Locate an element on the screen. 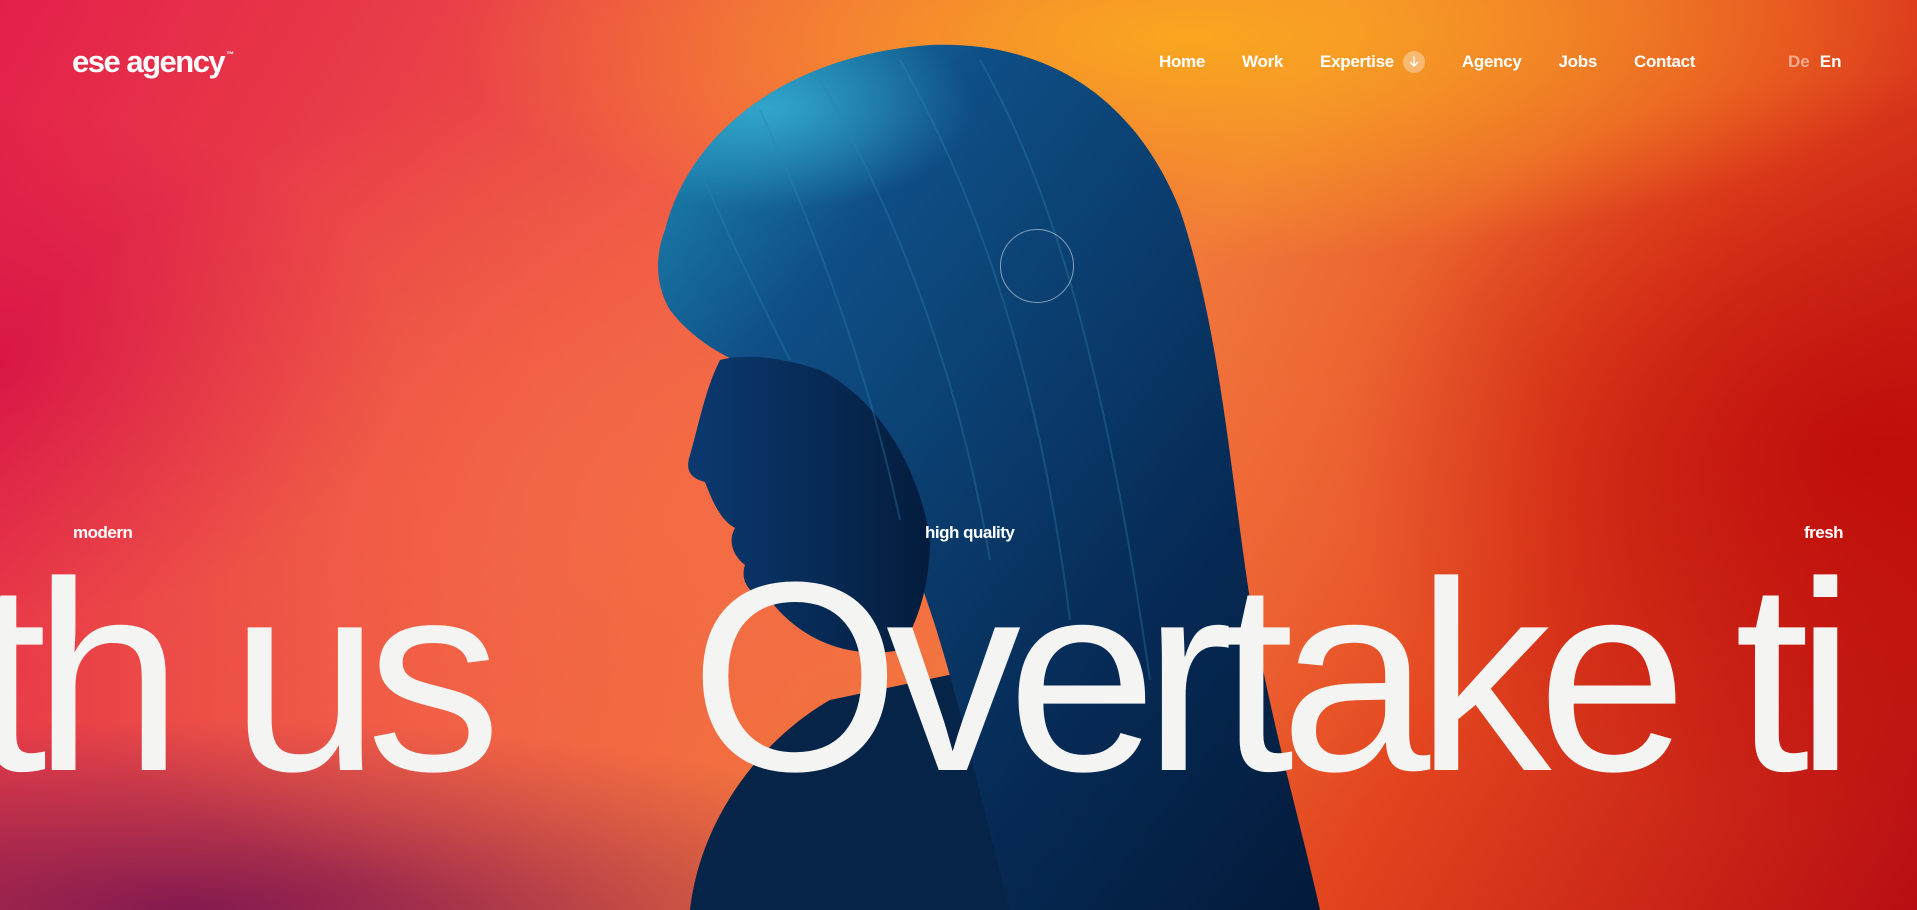 Image resolution: width=1917 pixels, height=910 pixels. cursor-ring is located at coordinates (1037, 266).